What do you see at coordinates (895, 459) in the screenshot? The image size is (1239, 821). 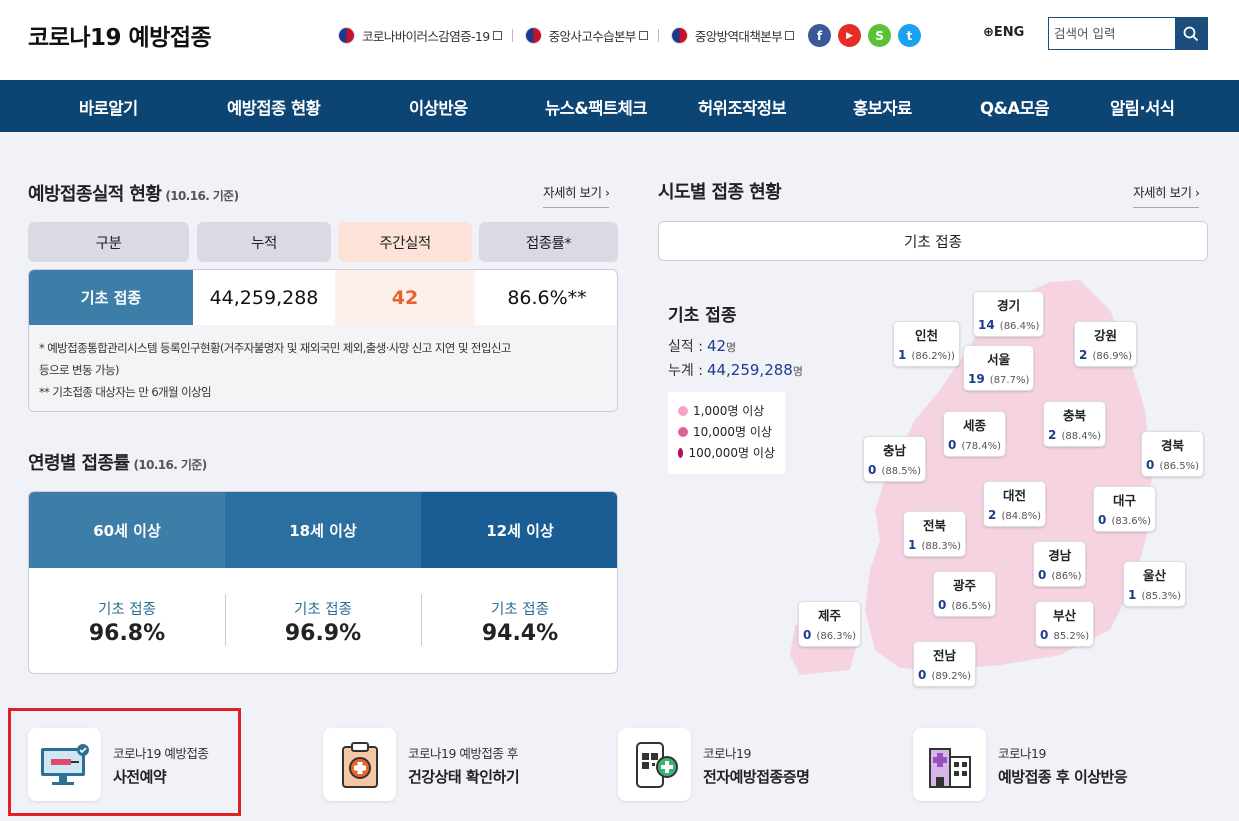 I see `region-chungnam: 충남 0 (88.5%)` at bounding box center [895, 459].